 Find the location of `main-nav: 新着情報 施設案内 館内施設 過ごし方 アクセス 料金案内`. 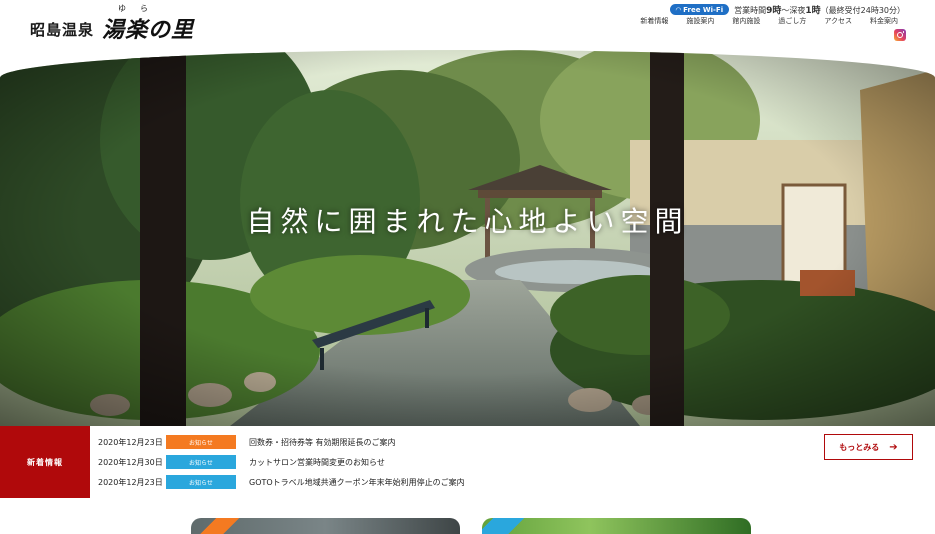

main-nav: 新着情報 施設案内 館内施設 過ごし方 アクセス 料金案内 is located at coordinates (769, 21).